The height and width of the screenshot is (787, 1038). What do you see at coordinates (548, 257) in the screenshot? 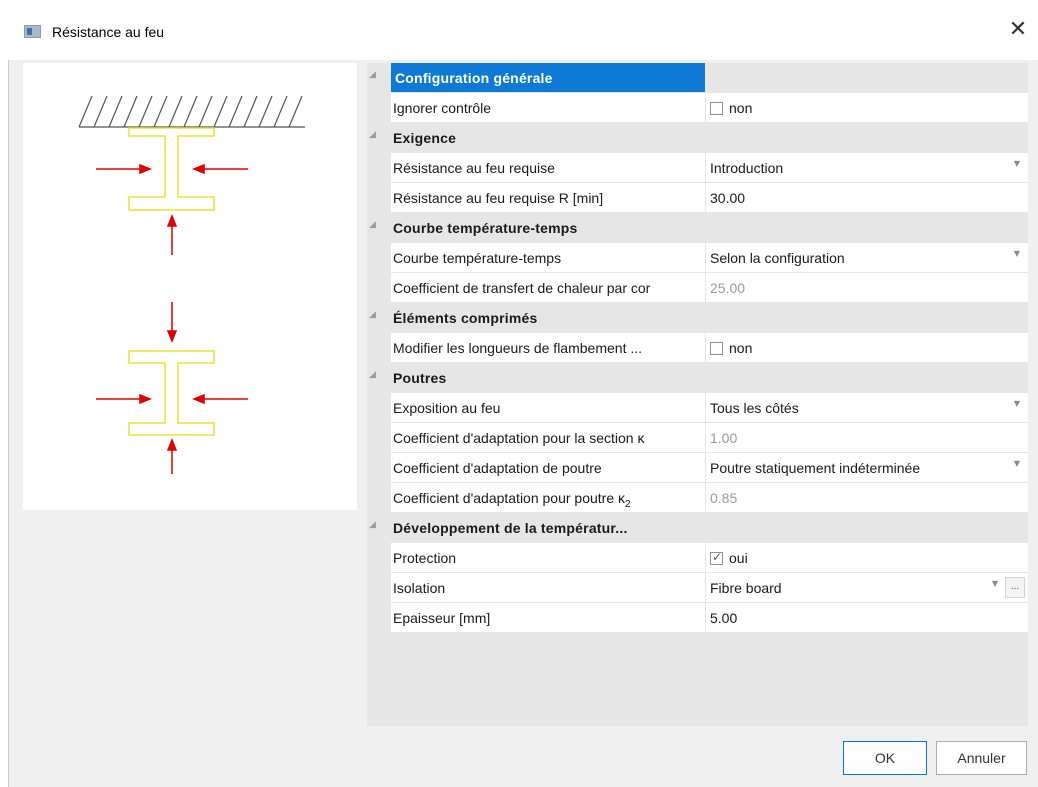
I see `property-label: Courbe température-temps` at bounding box center [548, 257].